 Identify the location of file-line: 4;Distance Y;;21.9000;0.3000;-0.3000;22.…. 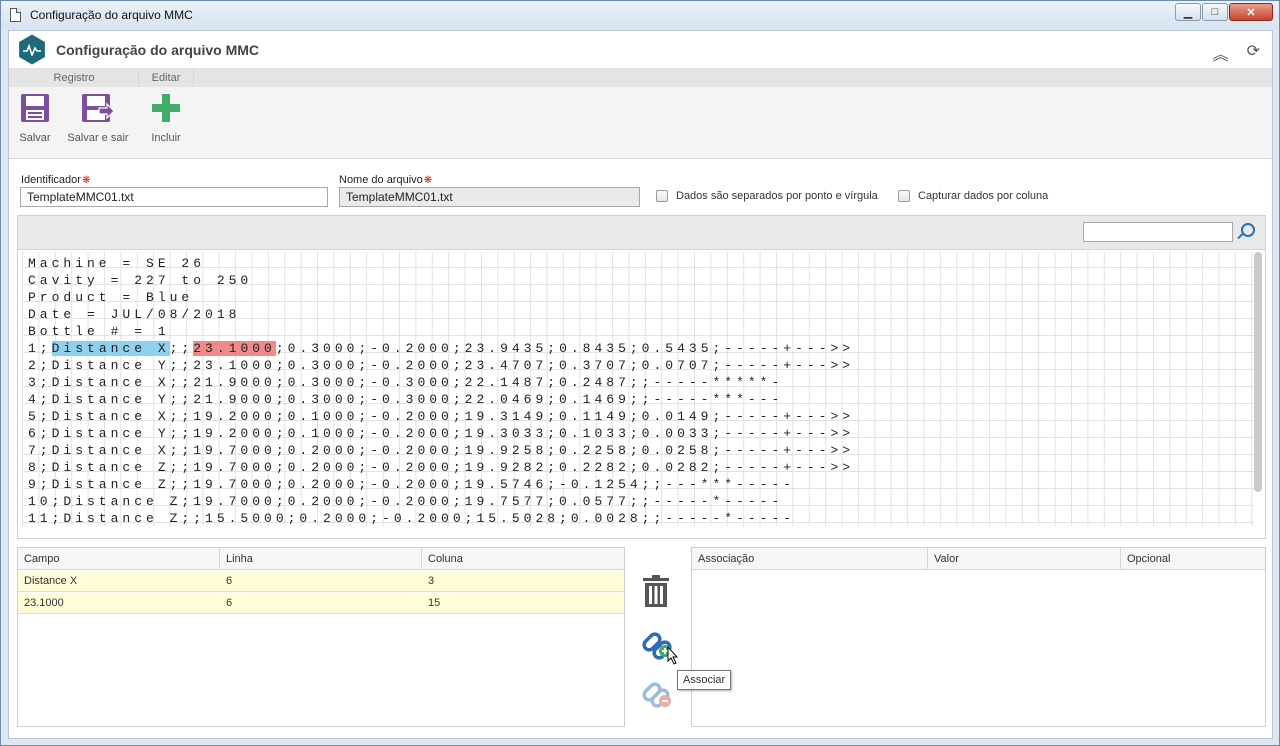
(405, 399).